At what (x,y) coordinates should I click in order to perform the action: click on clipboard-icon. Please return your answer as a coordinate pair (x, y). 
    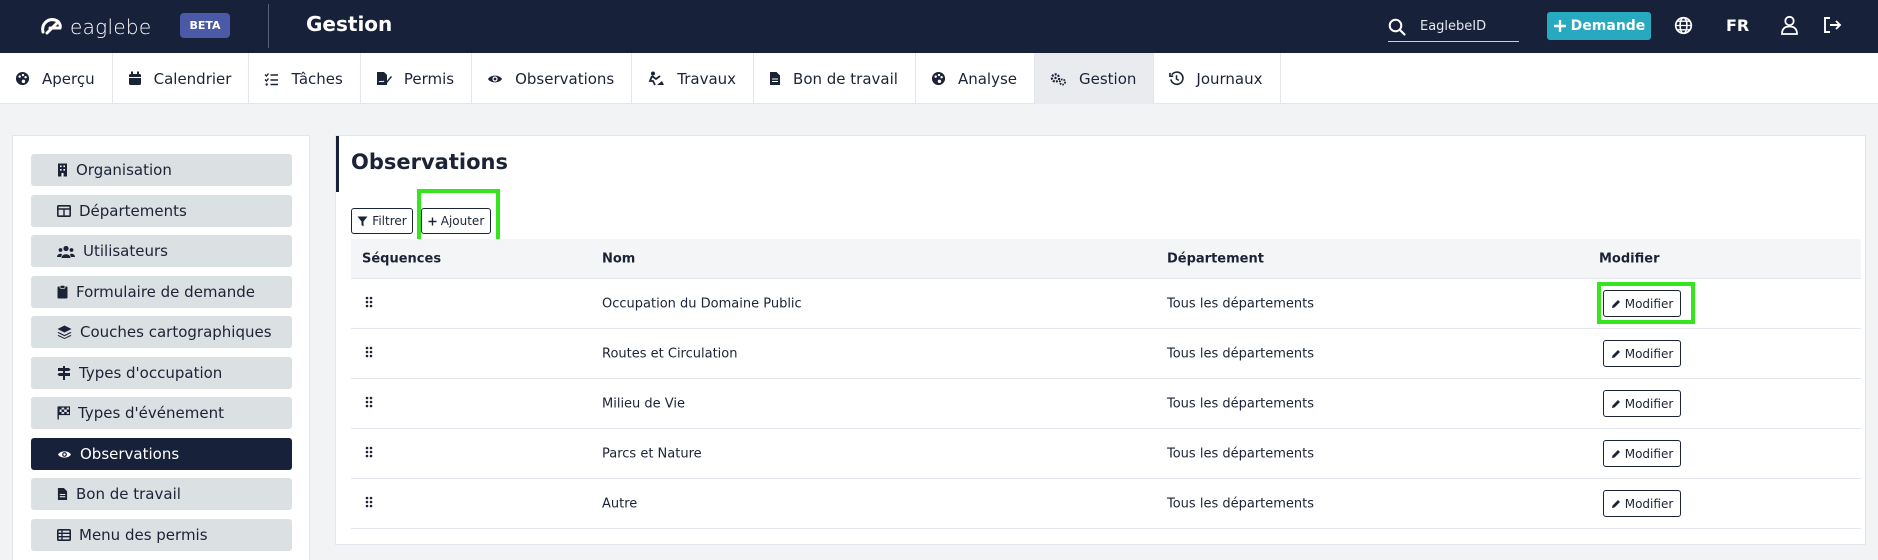
    Looking at the image, I should click on (62, 292).